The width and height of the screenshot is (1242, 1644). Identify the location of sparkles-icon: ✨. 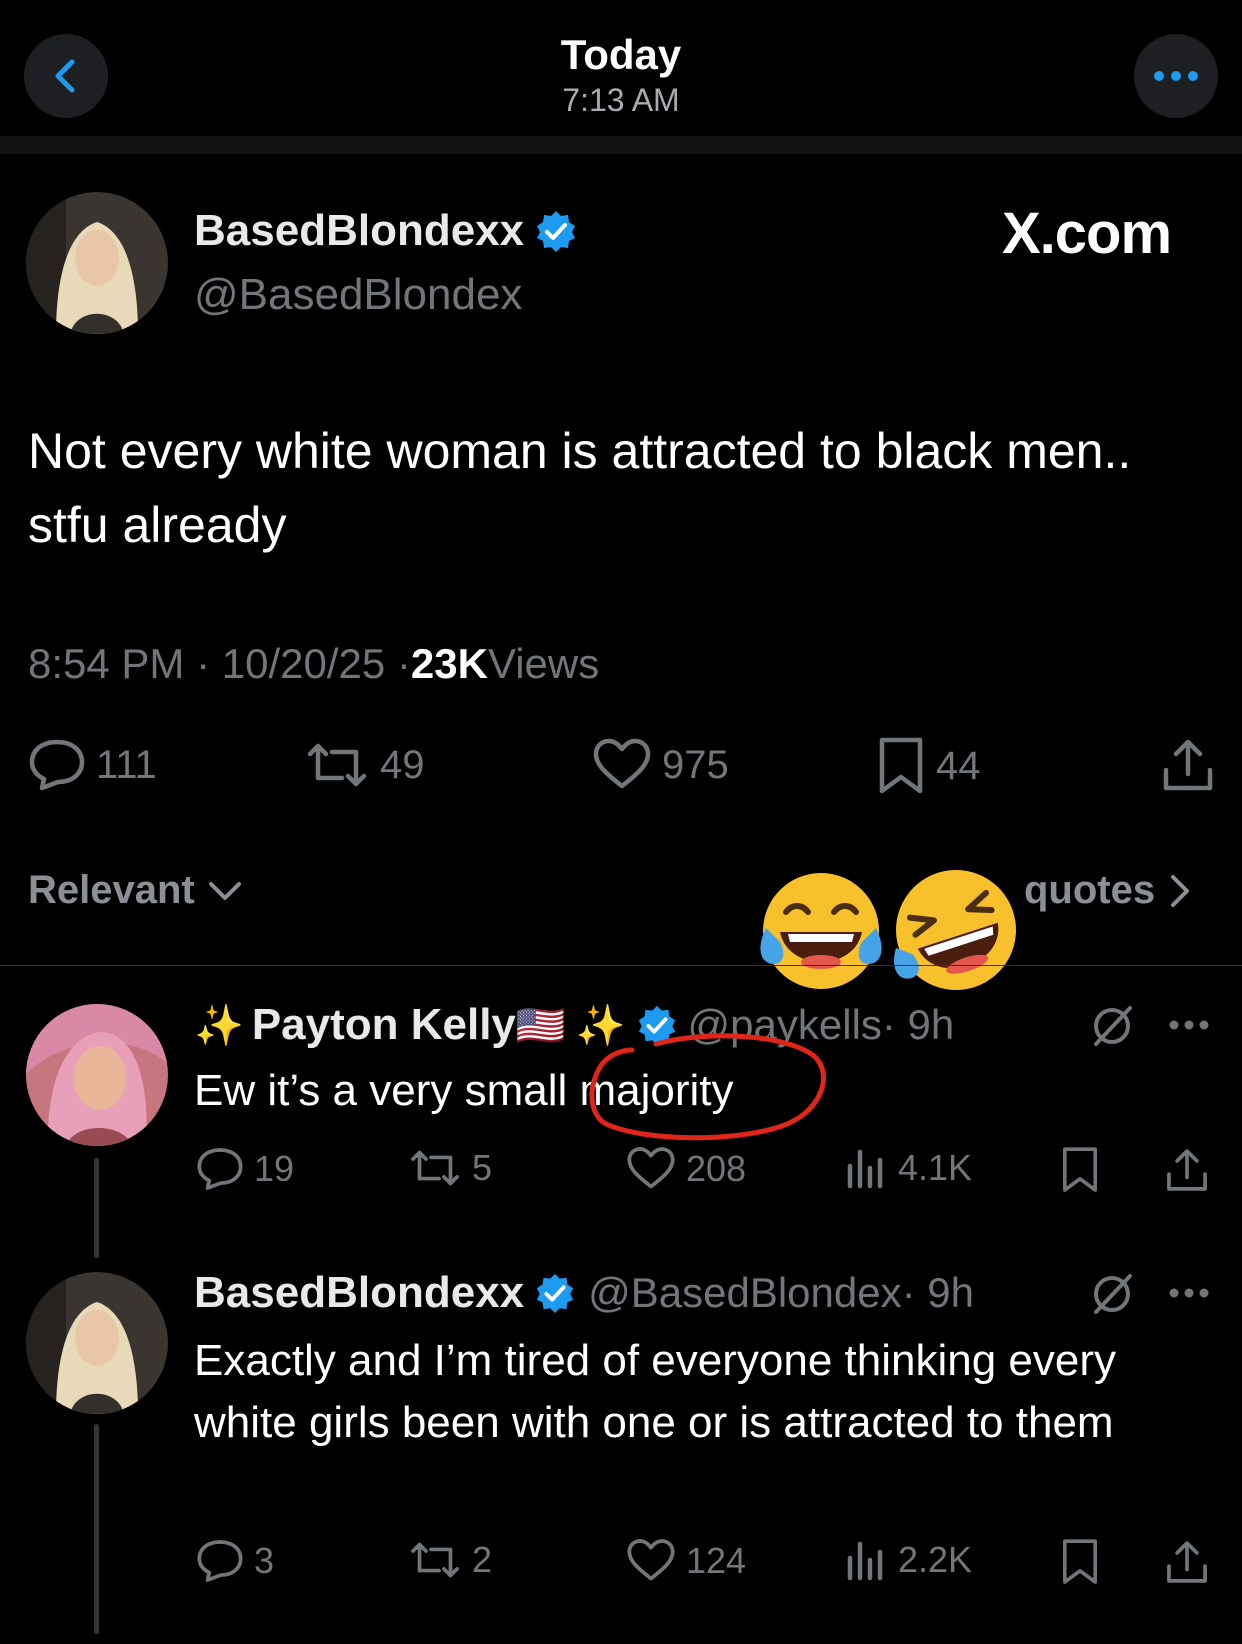
(219, 1025).